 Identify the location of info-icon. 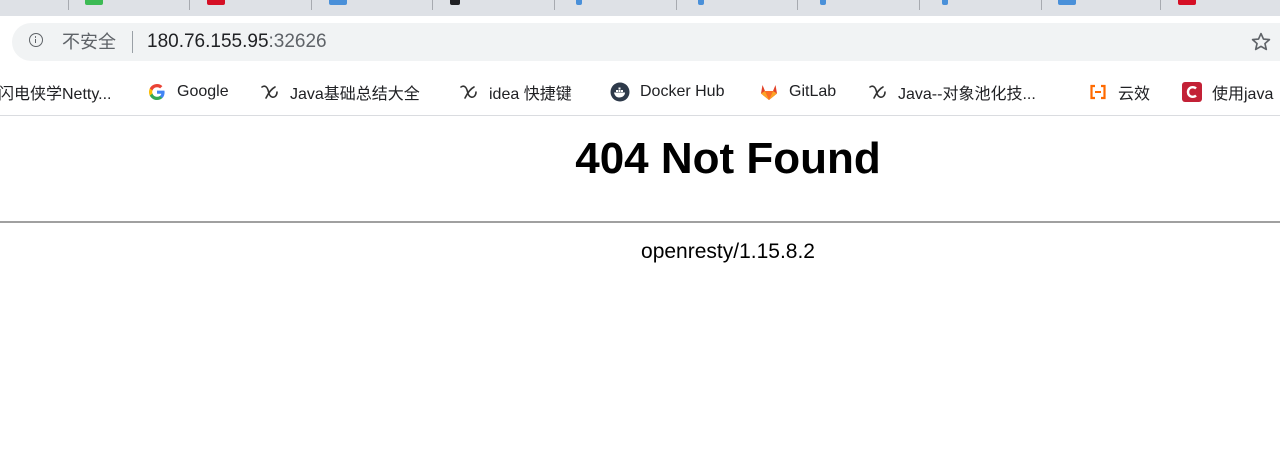
(36, 40).